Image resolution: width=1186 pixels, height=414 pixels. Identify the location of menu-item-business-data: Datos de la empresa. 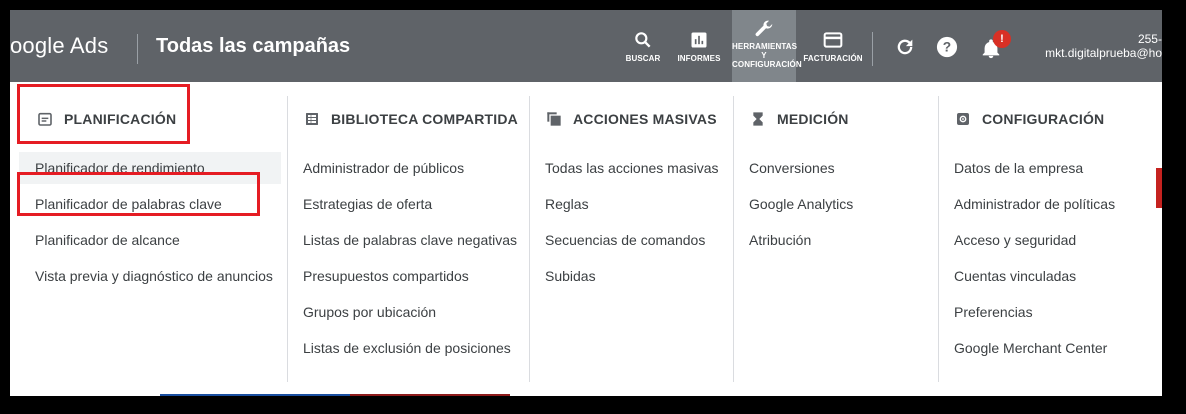
(1010, 168).